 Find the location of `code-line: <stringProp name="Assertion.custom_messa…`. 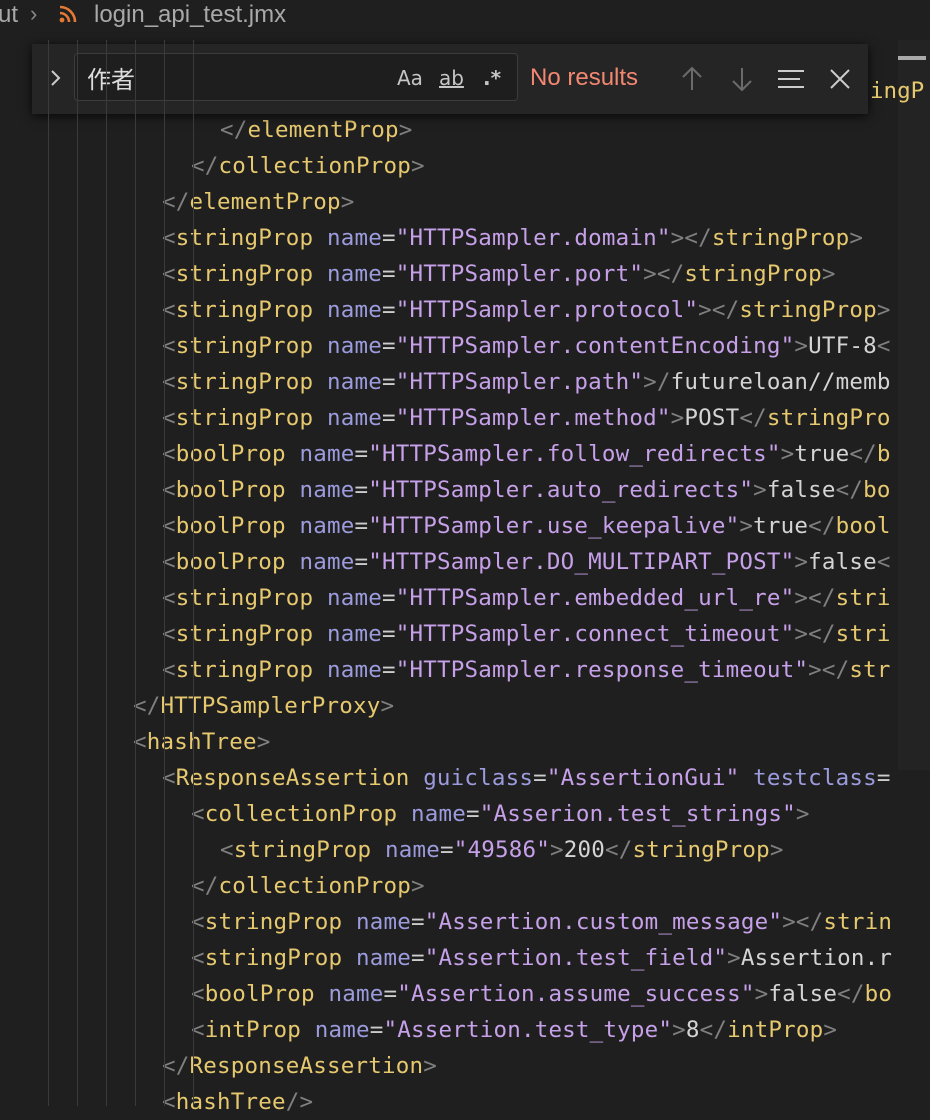

code-line: <stringProp name="Assertion.custom_messa… is located at coordinates (541, 922).